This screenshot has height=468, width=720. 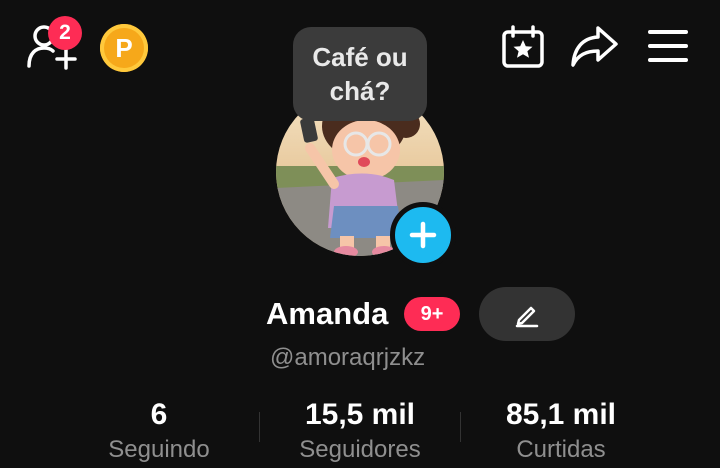 What do you see at coordinates (348, 357) in the screenshot?
I see `username: @amoraqrjzkz` at bounding box center [348, 357].